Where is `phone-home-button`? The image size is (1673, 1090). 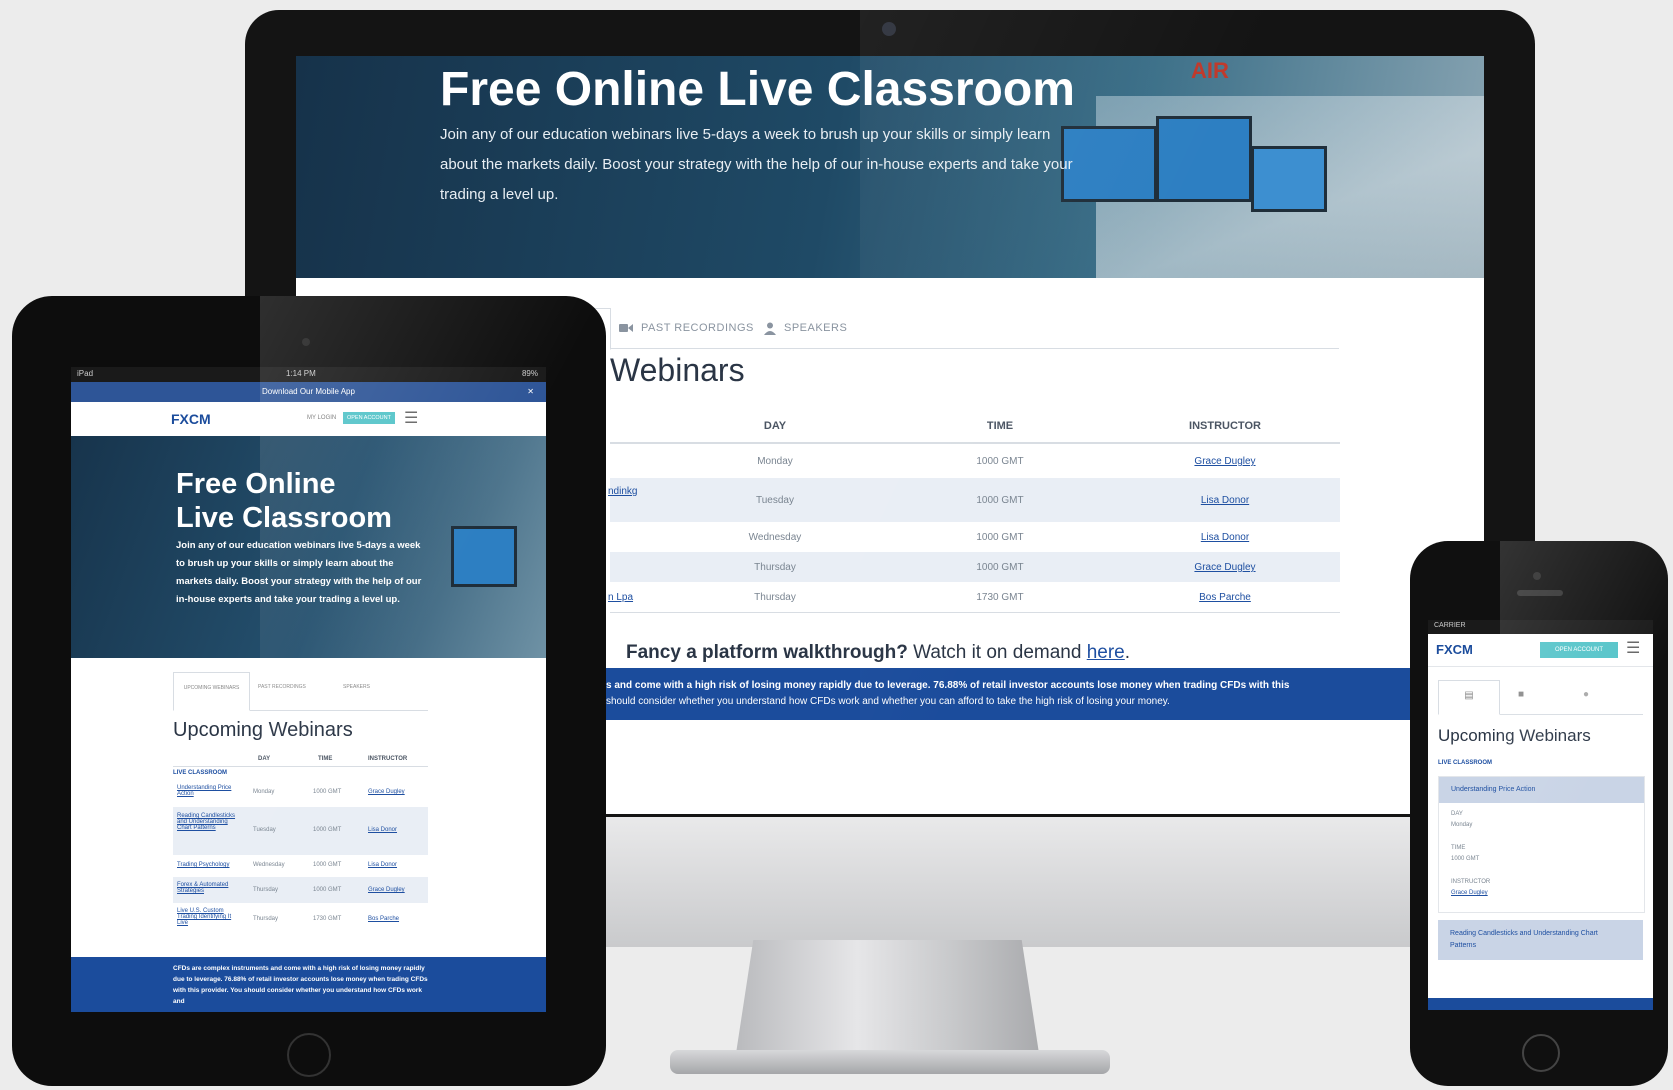 phone-home-button is located at coordinates (1541, 1053).